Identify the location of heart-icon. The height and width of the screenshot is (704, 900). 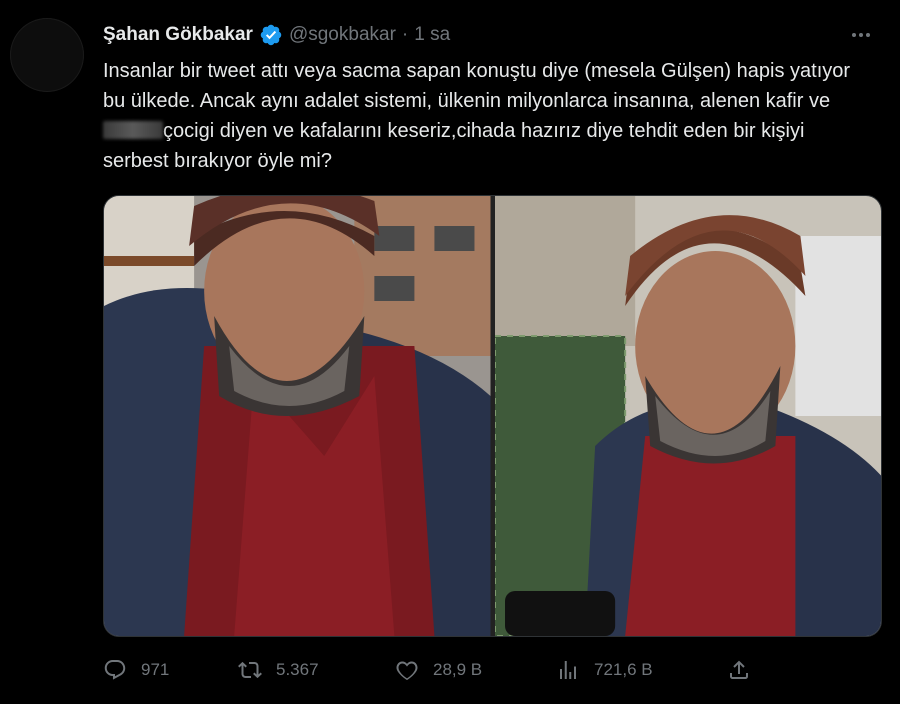
(407, 671).